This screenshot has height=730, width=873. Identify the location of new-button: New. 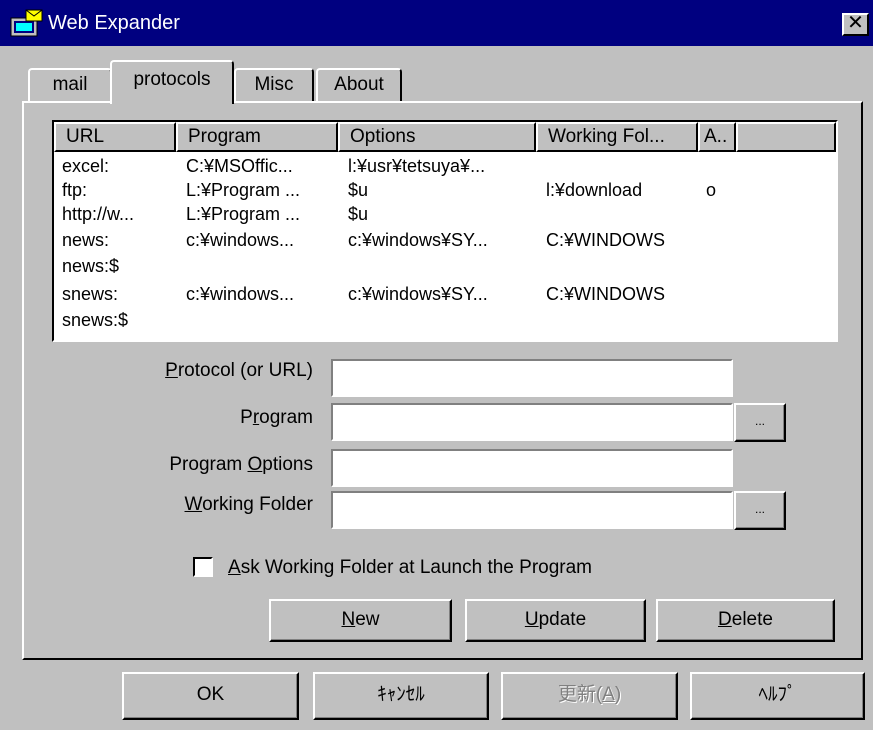
(360, 620).